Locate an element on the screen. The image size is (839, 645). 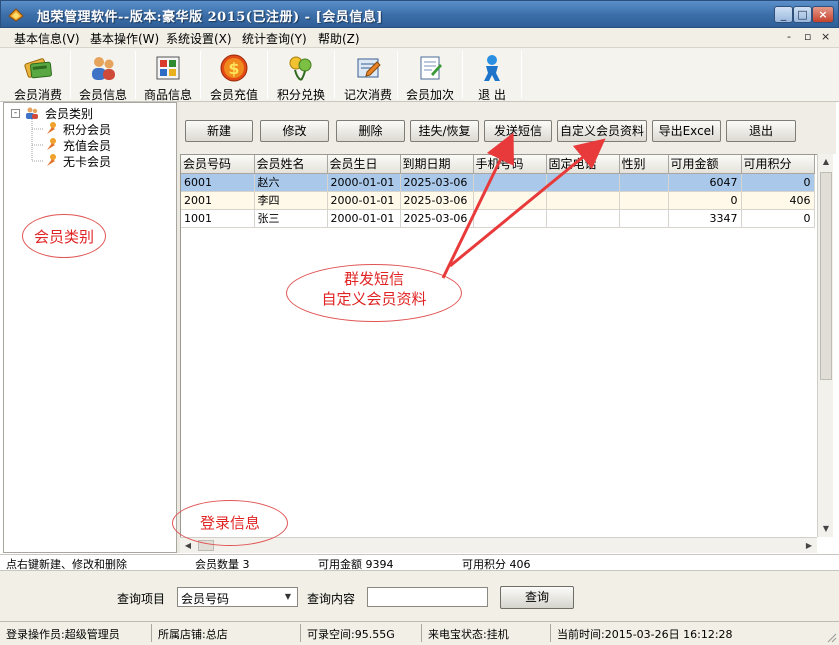
scroll-down-icon: ▼ is located at coordinates (826, 529).